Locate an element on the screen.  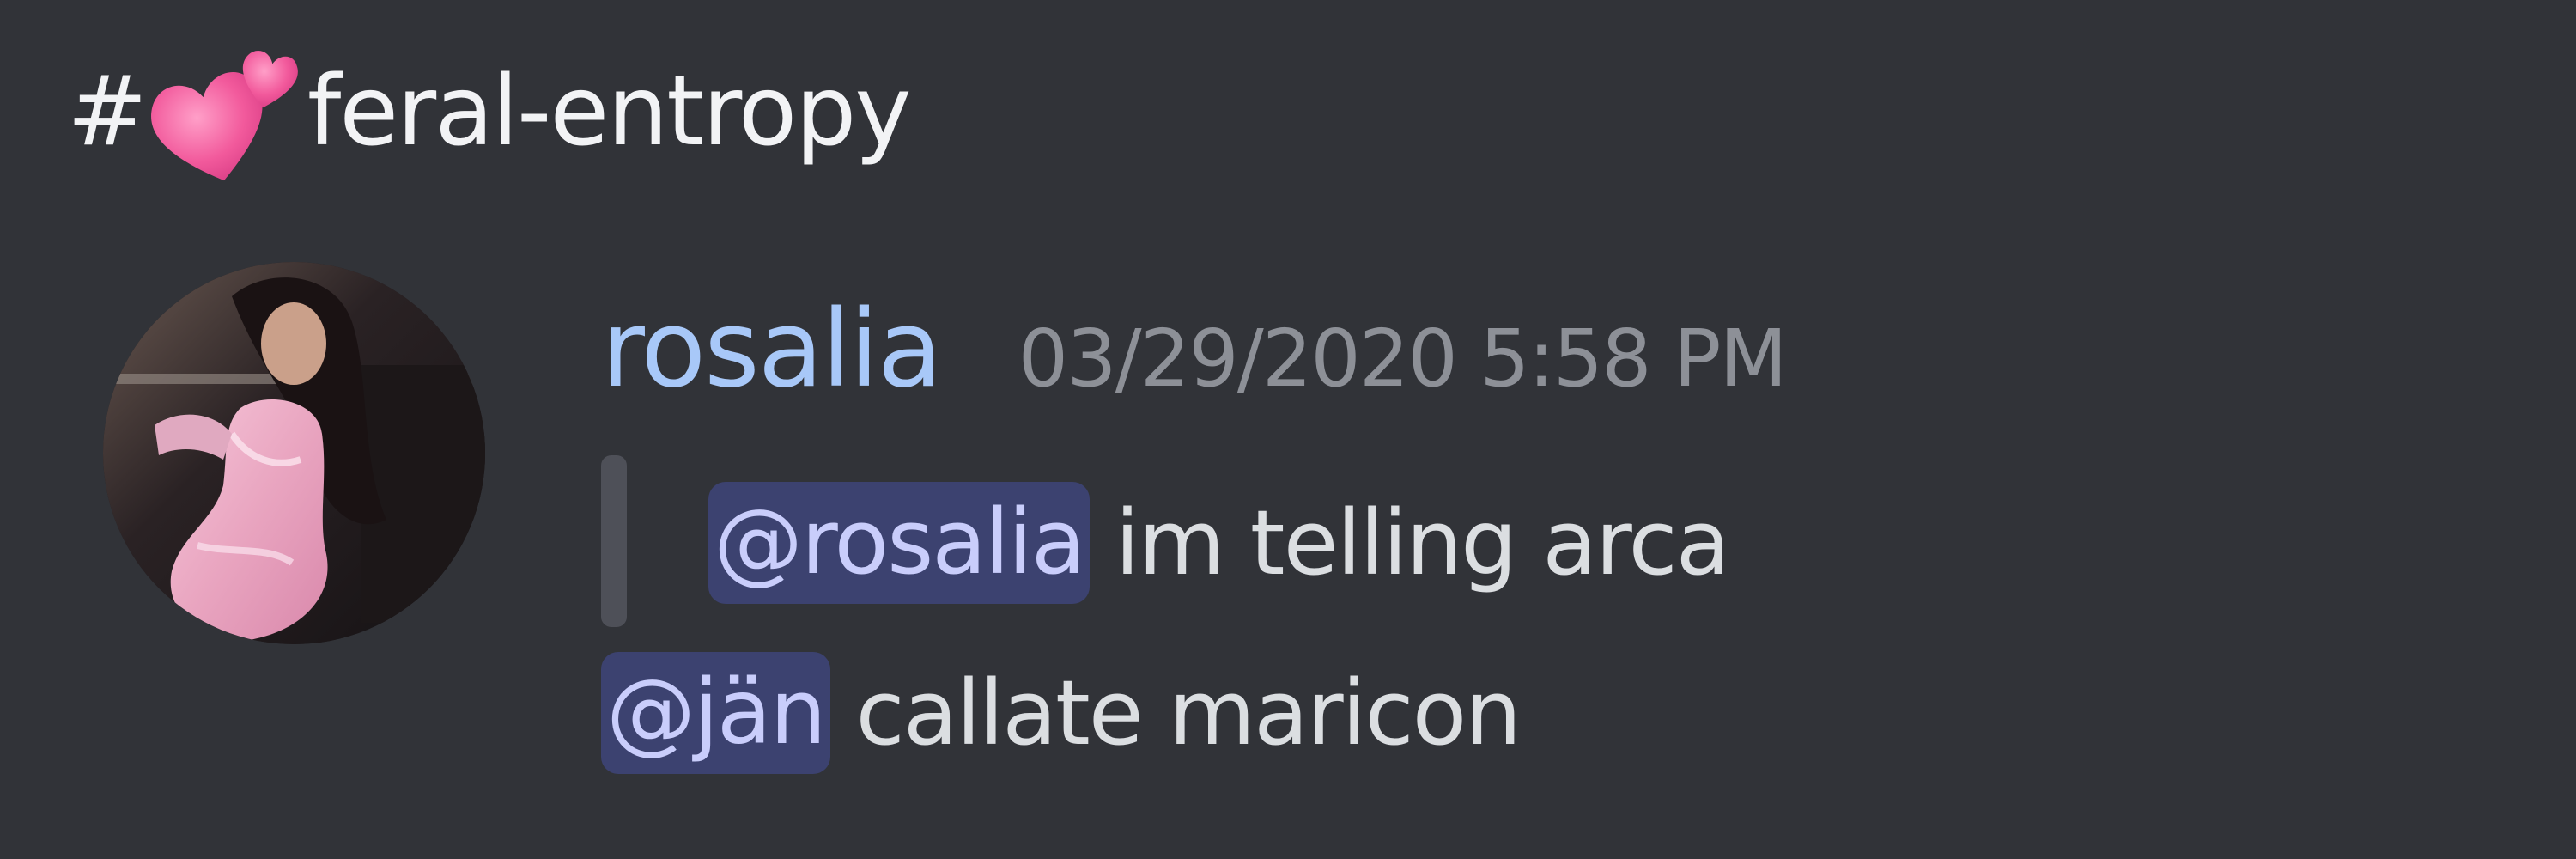
message-body: @jän callate maricon is located at coordinates (1061, 712).